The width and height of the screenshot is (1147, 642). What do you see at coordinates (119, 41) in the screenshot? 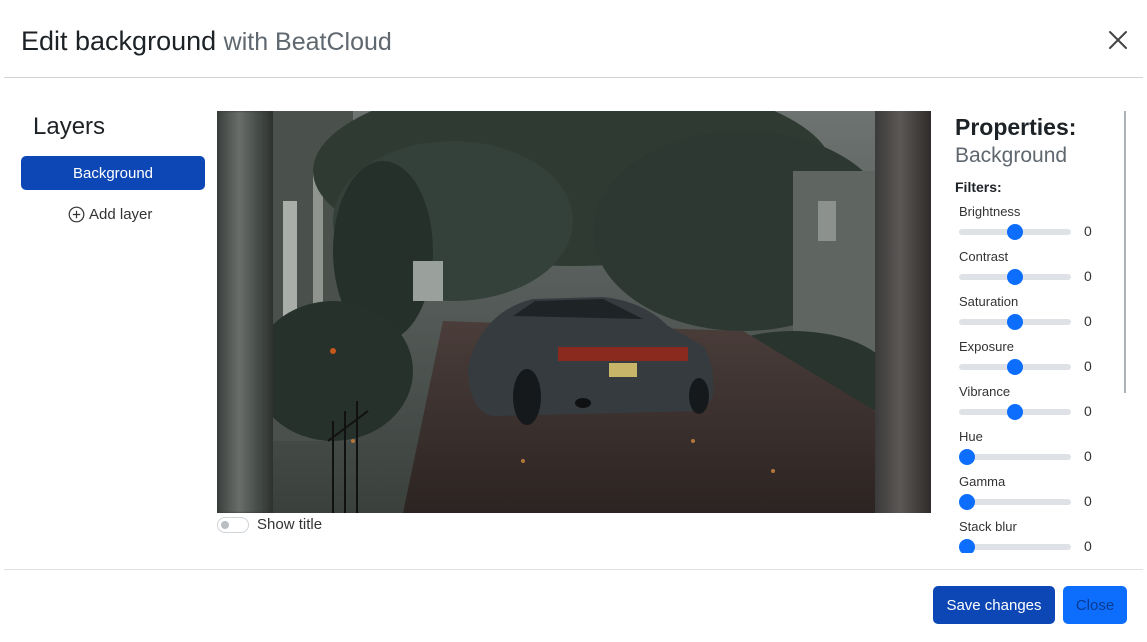
I see `modal-title-main: Edit background` at bounding box center [119, 41].